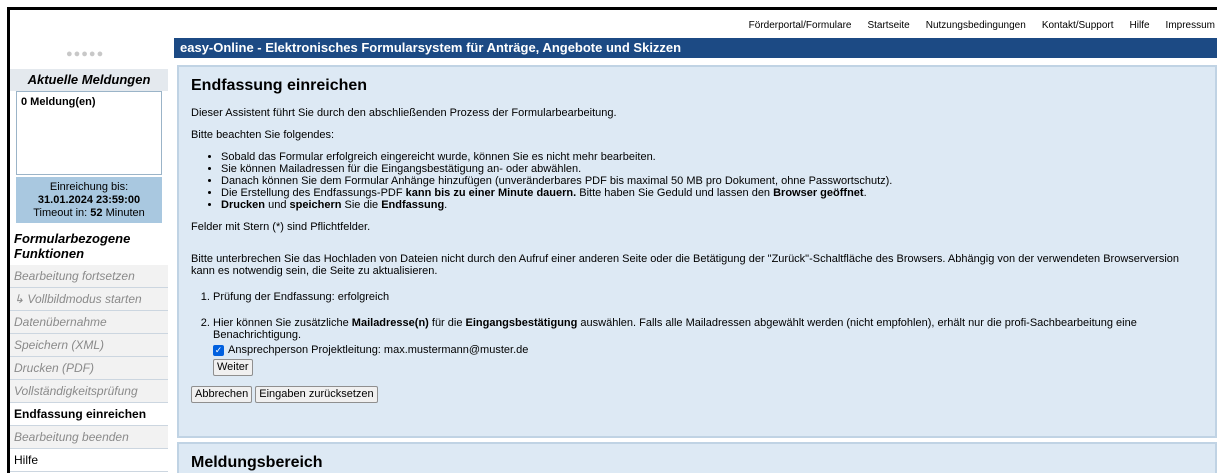 This screenshot has height=473, width=1217. Describe the element at coordinates (1078, 25) in the screenshot. I see `link-kontakt-support: Kontakt/Support` at that location.